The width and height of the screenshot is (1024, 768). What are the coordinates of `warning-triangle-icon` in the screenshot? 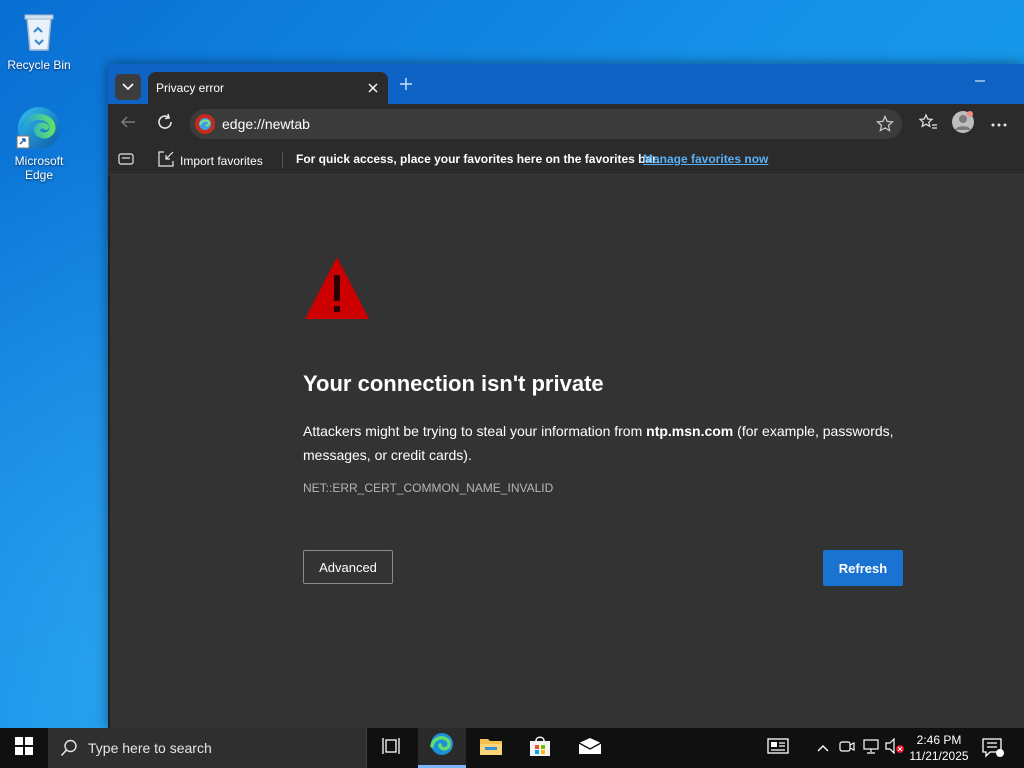 It's located at (337, 288).